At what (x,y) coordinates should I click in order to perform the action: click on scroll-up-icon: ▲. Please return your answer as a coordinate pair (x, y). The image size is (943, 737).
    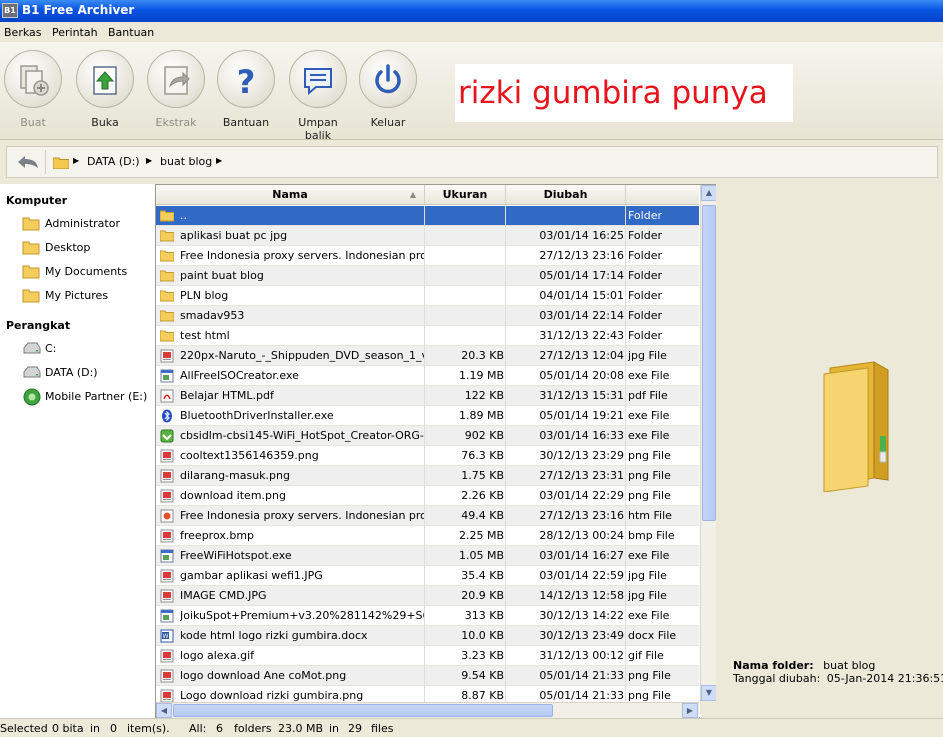
    Looking at the image, I should click on (709, 193).